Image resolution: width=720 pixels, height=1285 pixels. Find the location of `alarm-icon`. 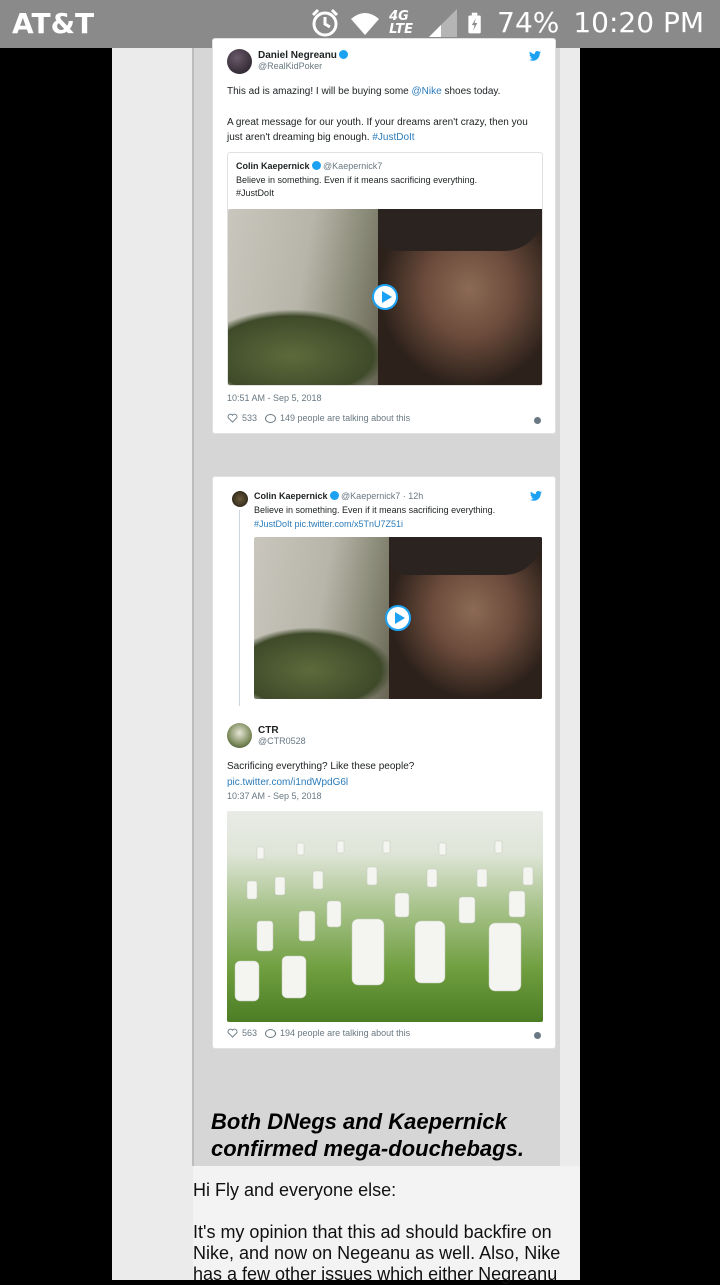

alarm-icon is located at coordinates (325, 22).